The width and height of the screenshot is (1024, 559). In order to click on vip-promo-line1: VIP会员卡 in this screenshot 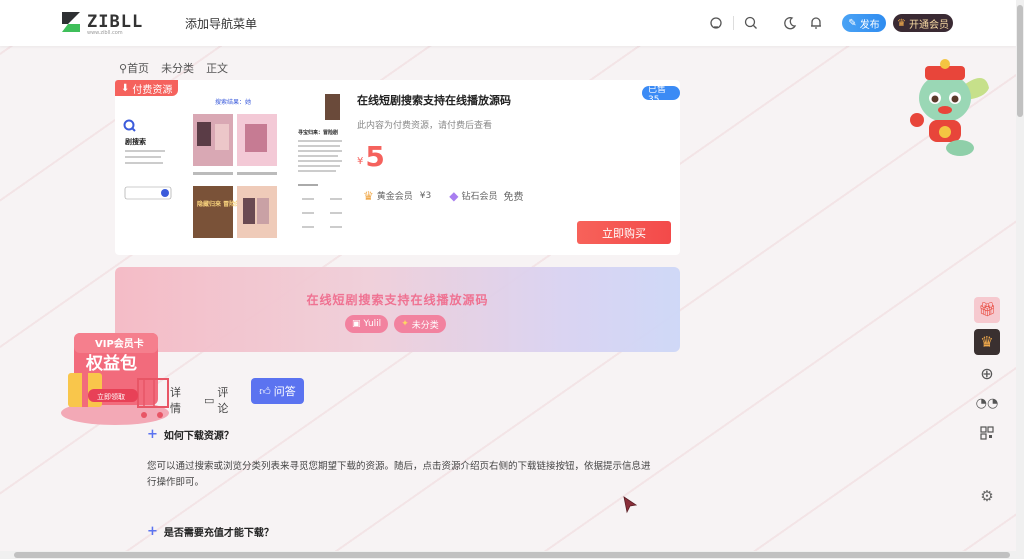, I will do `click(119, 343)`.